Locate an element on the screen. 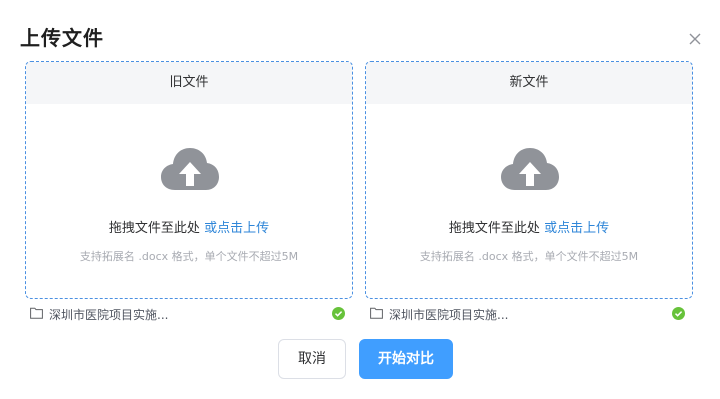 The width and height of the screenshot is (720, 399). close-icon is located at coordinates (695, 39).